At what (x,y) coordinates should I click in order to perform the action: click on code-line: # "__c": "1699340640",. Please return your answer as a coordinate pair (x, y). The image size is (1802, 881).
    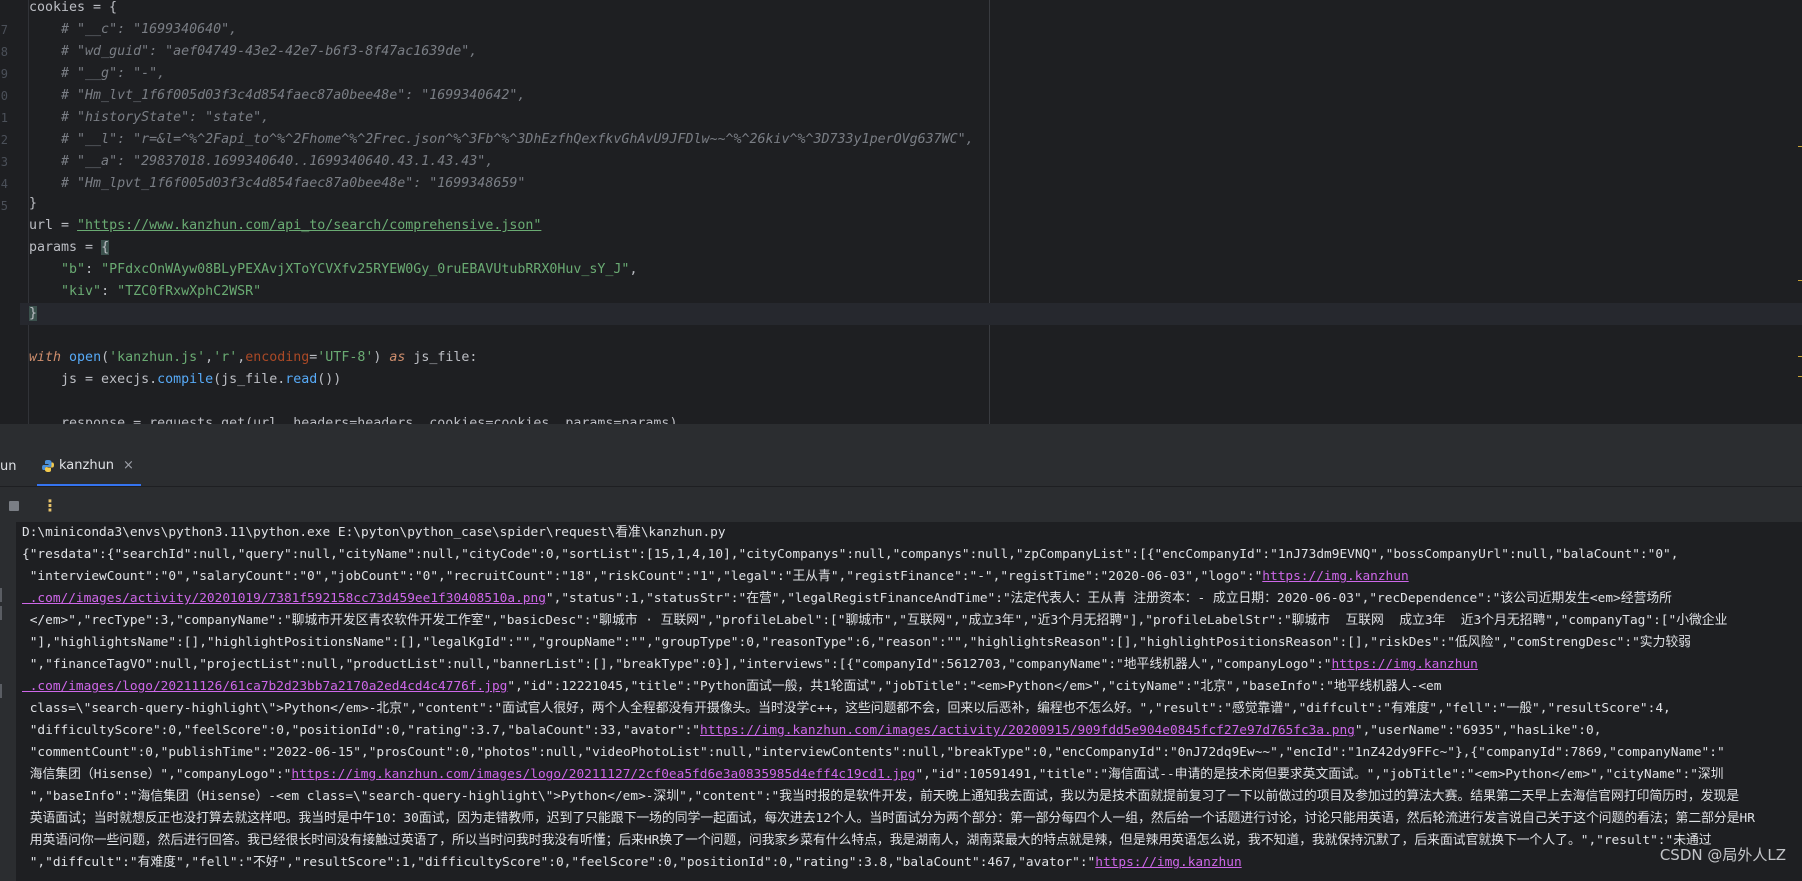
    Looking at the image, I should click on (133, 30).